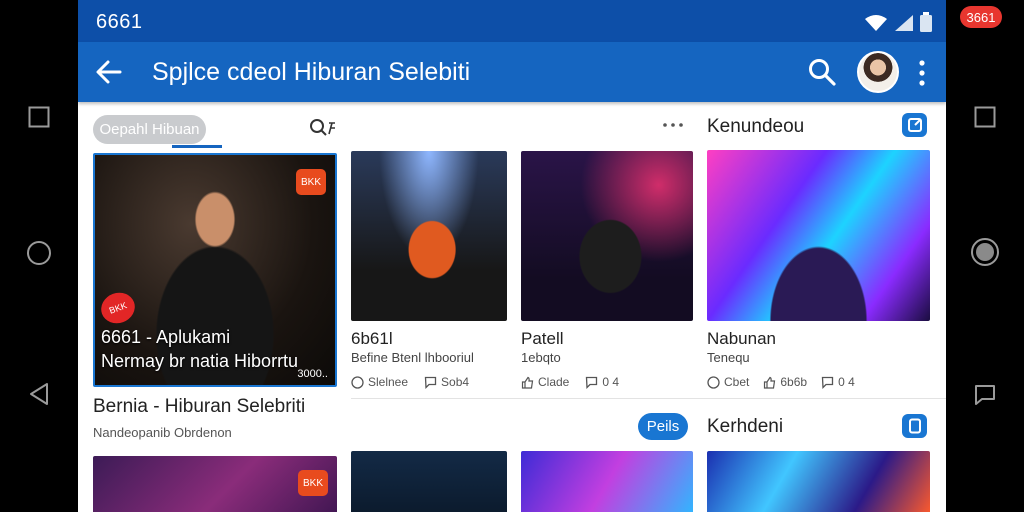 The width and height of the screenshot is (1024, 512). What do you see at coordinates (541, 357) in the screenshot?
I see `card-subtitle-2: 1ebqto` at bounding box center [541, 357].